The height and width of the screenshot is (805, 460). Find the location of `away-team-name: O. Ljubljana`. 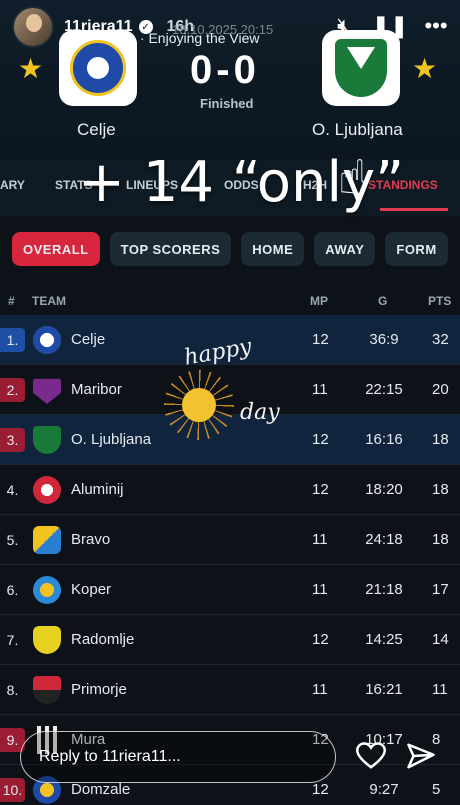

away-team-name: O. Ljubljana is located at coordinates (357, 130).